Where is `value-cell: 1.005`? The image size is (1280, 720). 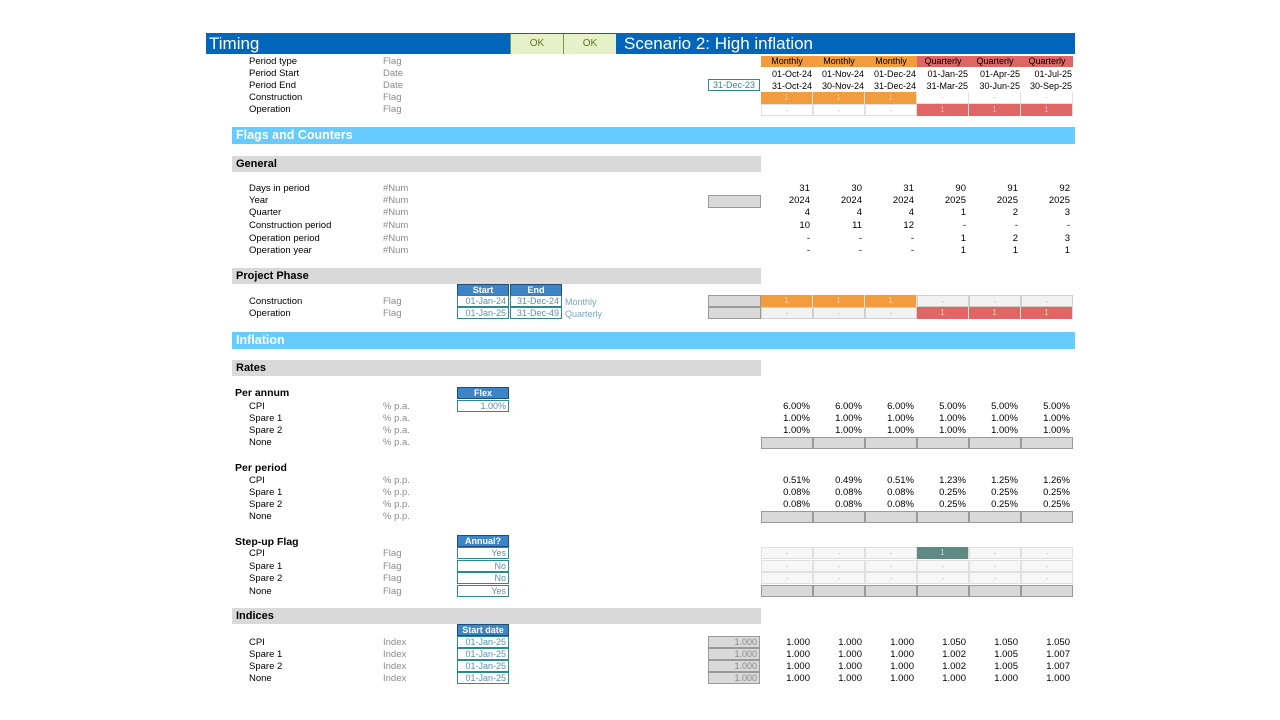 value-cell: 1.005 is located at coordinates (1006, 666).